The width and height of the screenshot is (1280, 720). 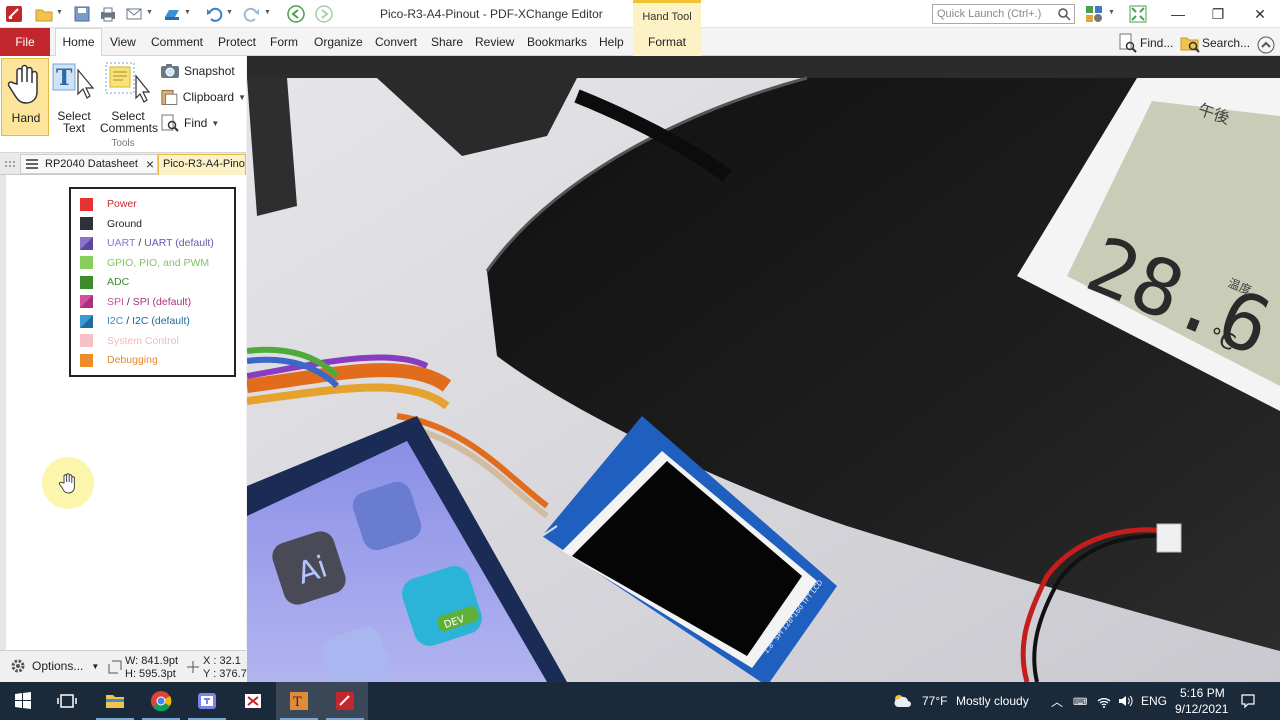 What do you see at coordinates (284, 42) in the screenshot?
I see `tab-form: Form` at bounding box center [284, 42].